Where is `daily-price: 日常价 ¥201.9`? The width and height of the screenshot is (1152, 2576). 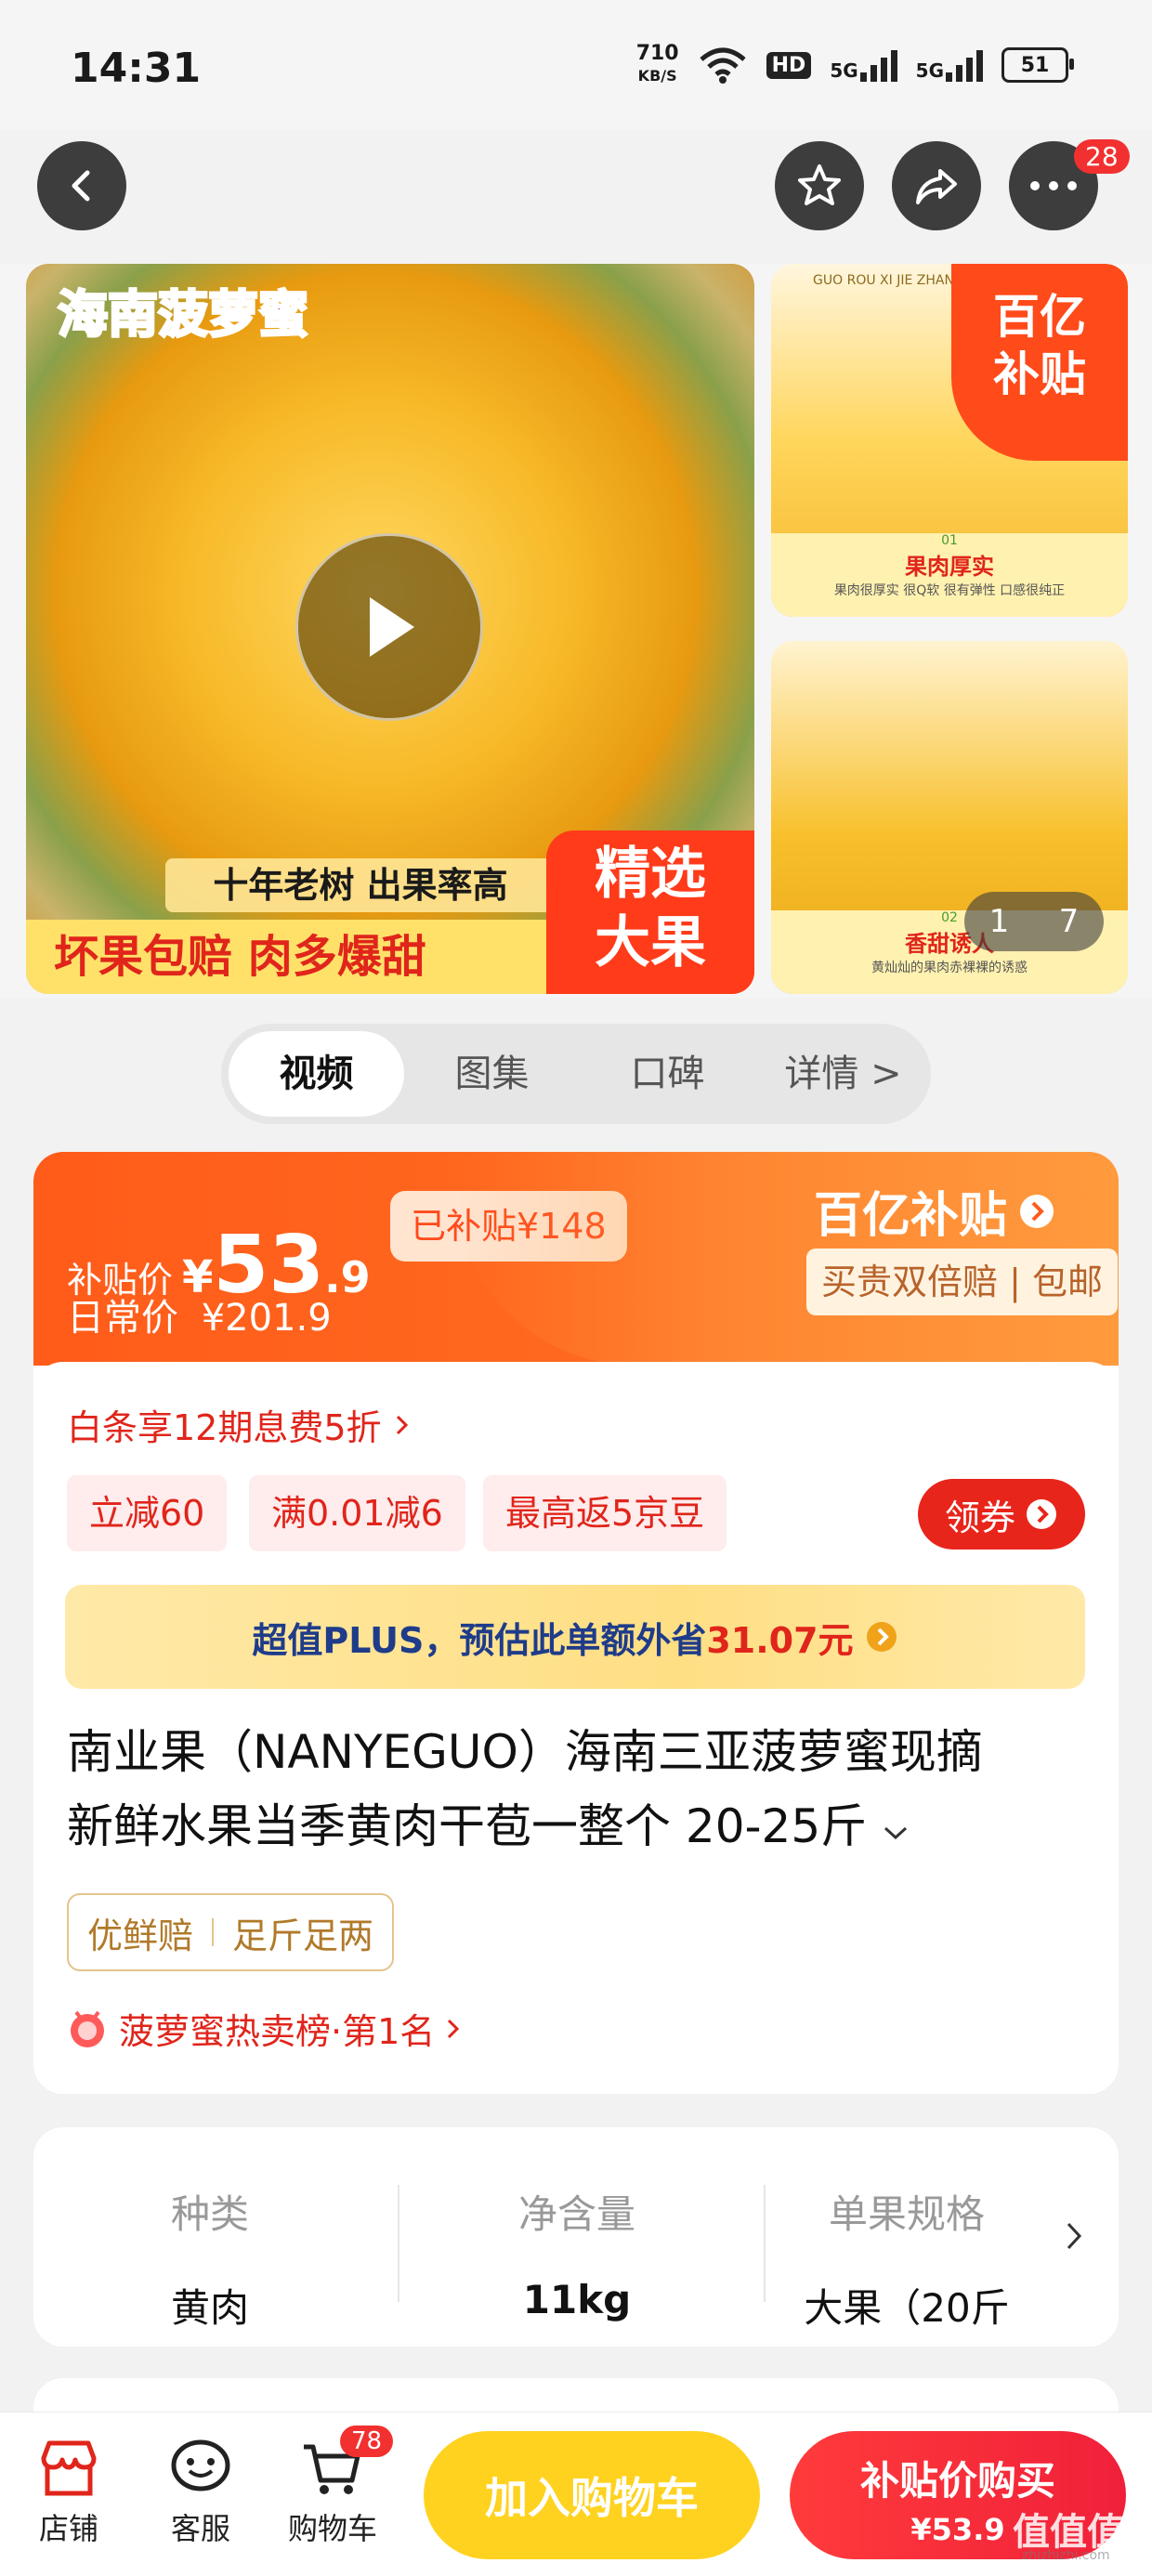 daily-price: 日常价 ¥201.9 is located at coordinates (199, 1318).